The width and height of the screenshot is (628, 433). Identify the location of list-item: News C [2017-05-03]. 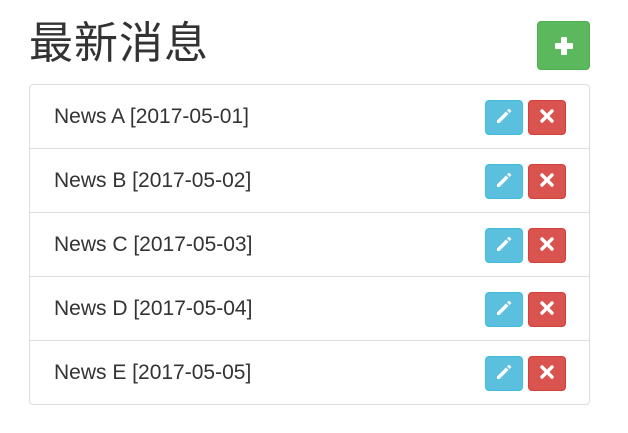
(309, 245).